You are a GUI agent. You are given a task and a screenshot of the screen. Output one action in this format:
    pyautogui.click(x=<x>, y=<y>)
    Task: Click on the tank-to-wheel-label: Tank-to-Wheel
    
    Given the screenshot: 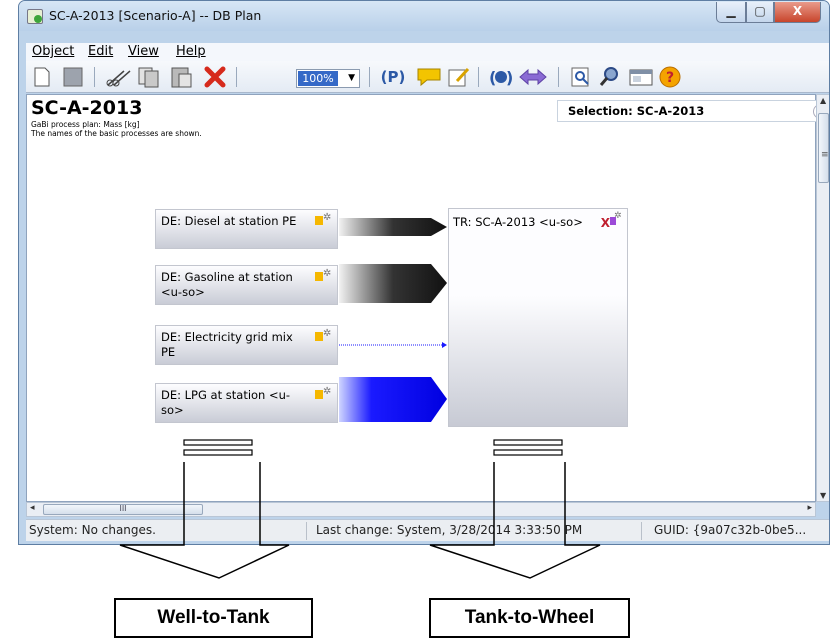 What is the action you would take?
    pyautogui.click(x=529, y=618)
    